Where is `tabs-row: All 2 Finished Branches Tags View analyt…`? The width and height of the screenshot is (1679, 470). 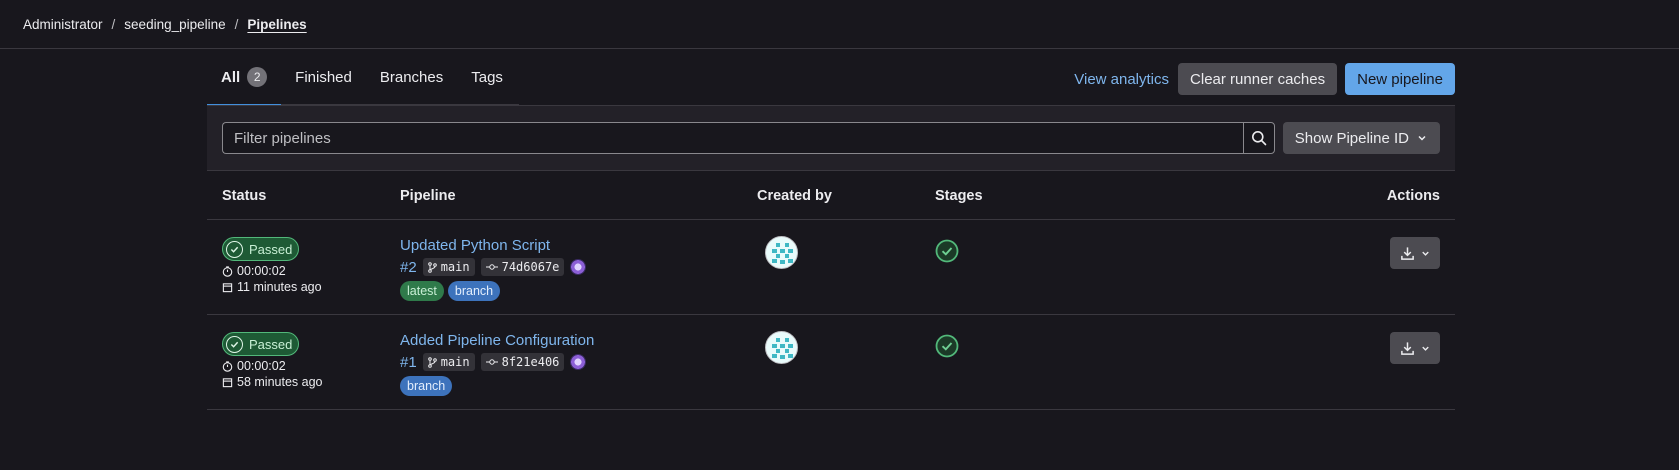
tabs-row: All 2 Finished Branches Tags View analyt… is located at coordinates (831, 77).